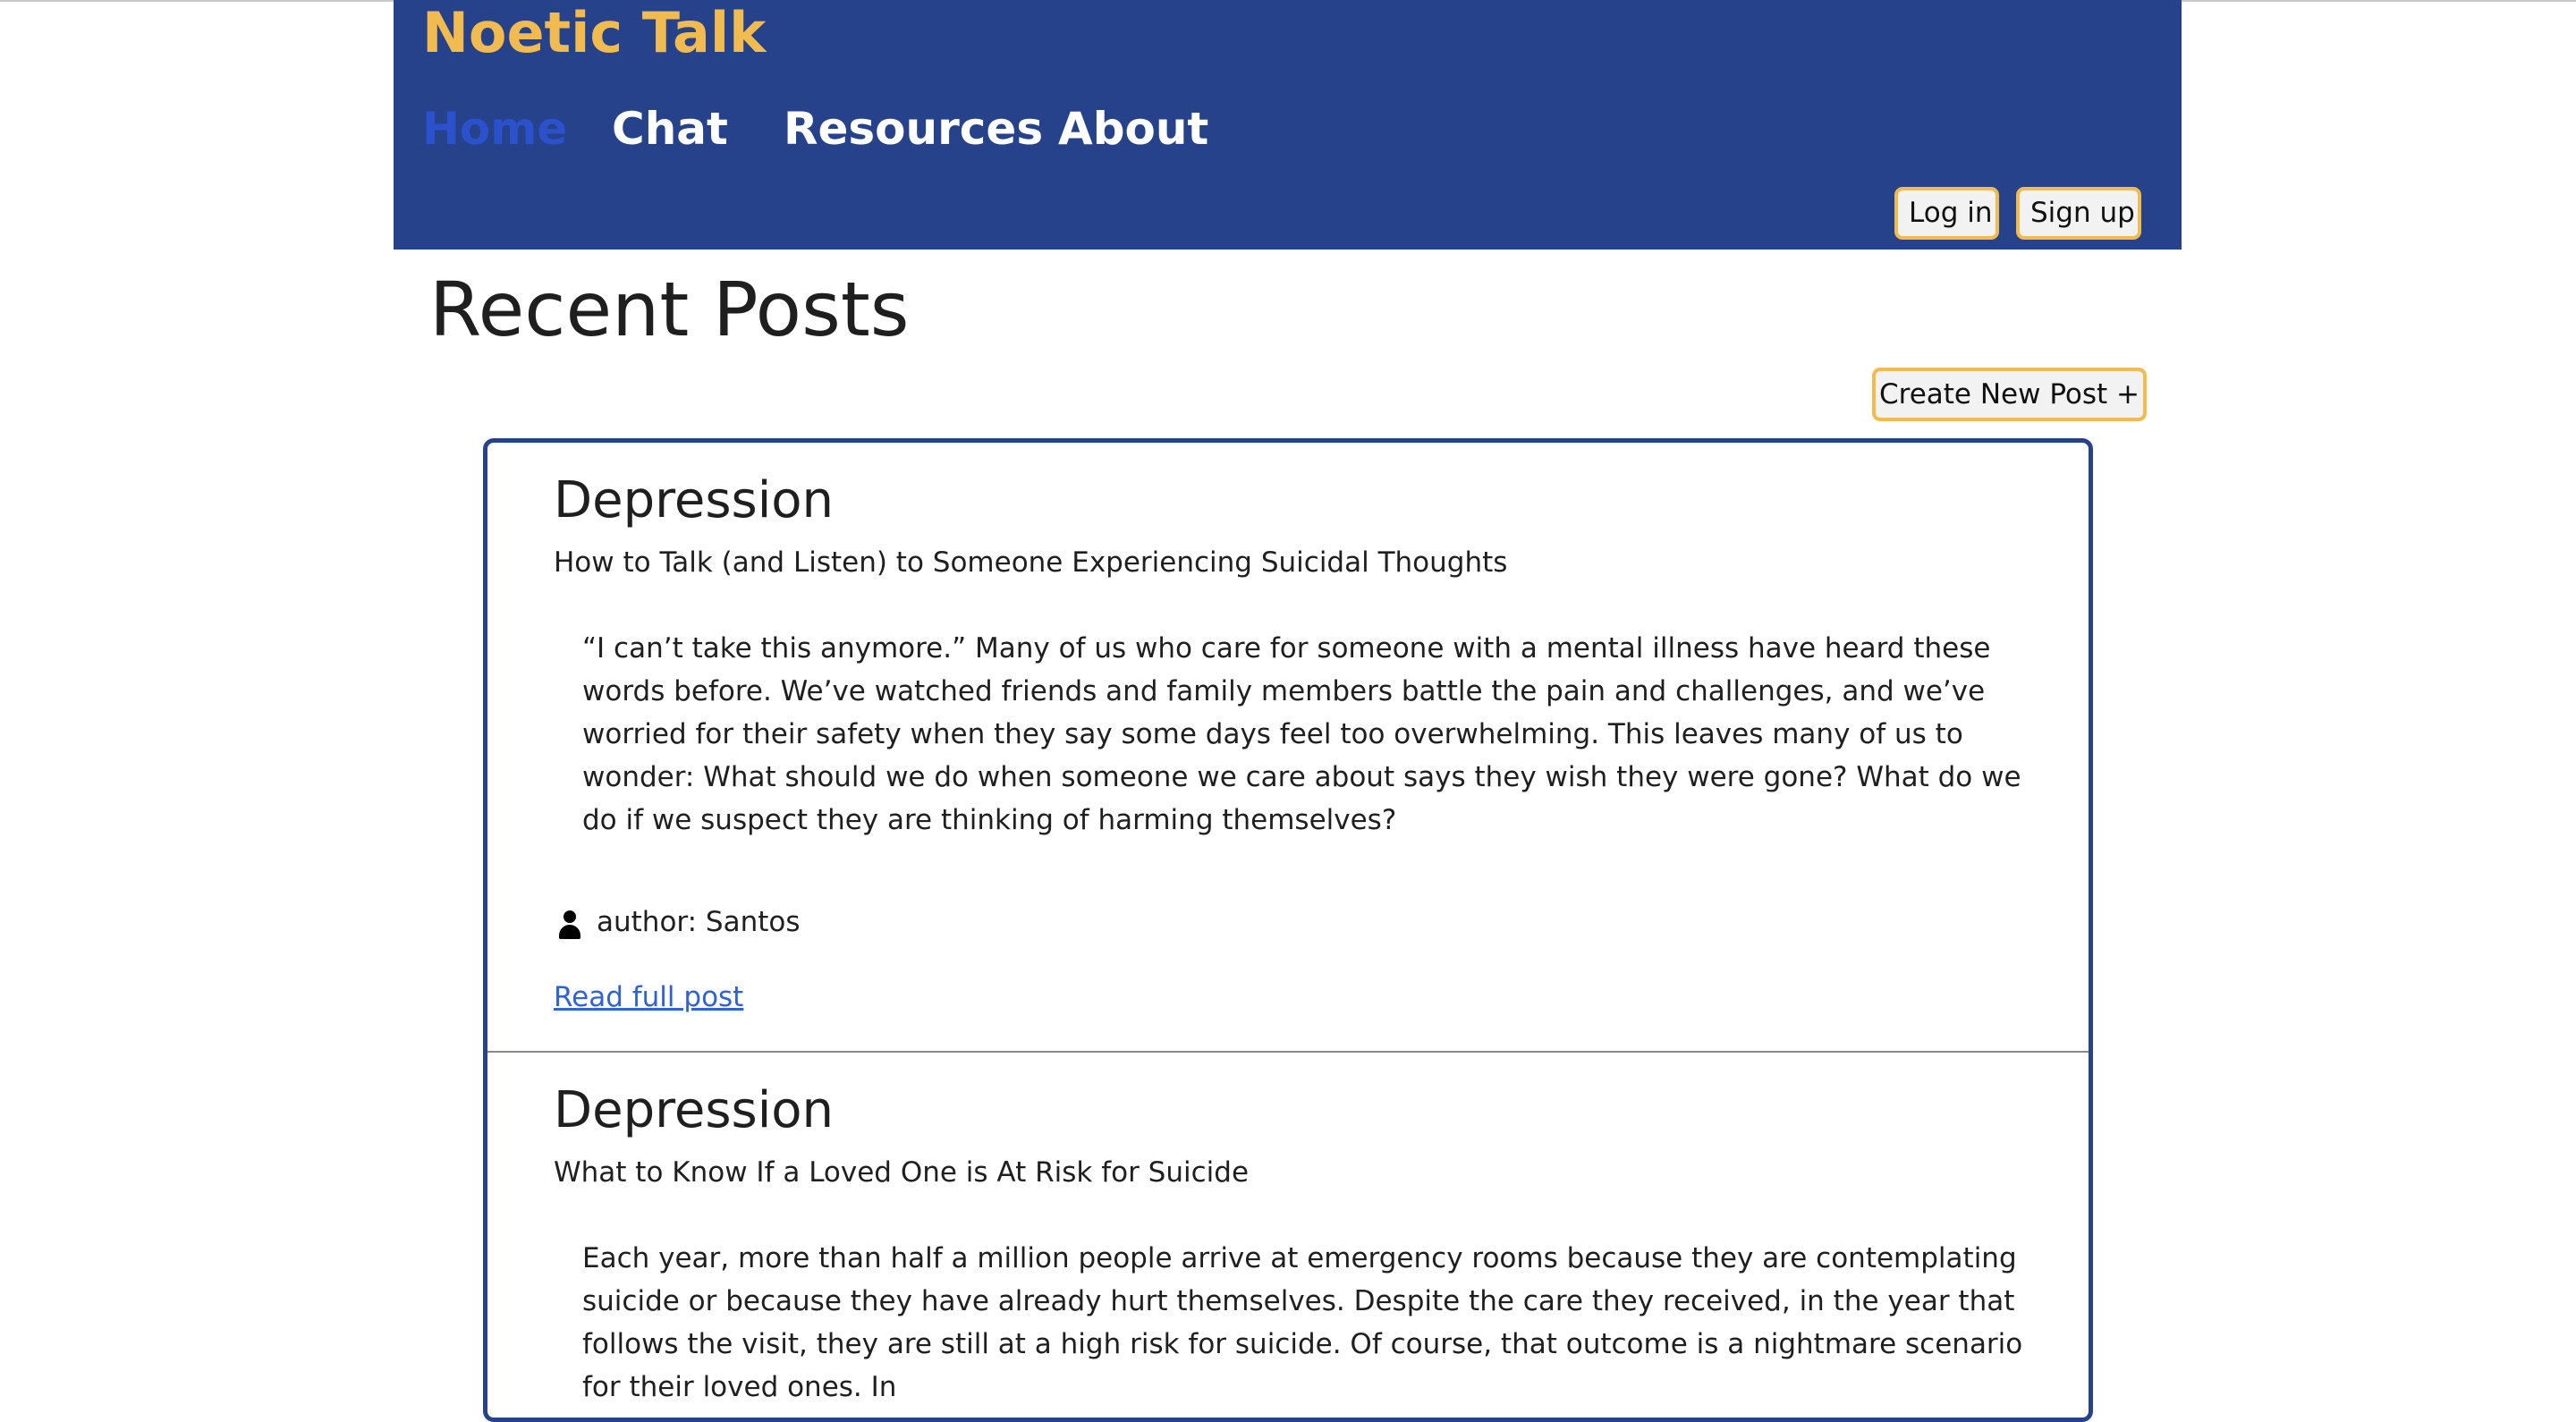 The height and width of the screenshot is (1422, 2576). Describe the element at coordinates (594, 33) in the screenshot. I see `brand-logo: Noetic Talk` at that location.